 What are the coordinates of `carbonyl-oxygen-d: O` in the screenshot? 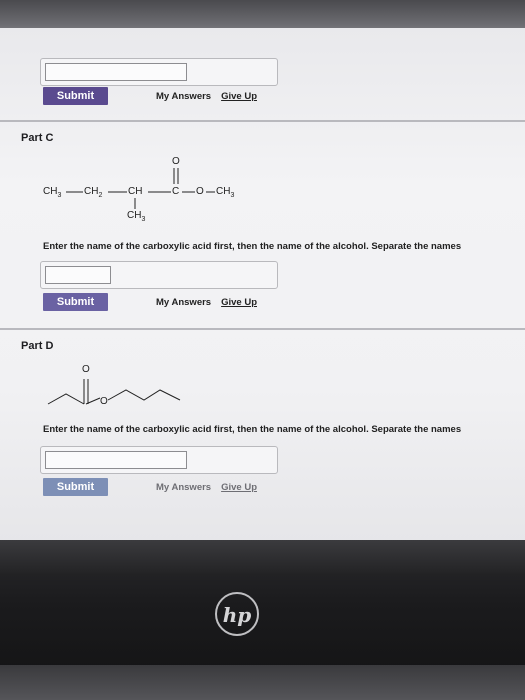 It's located at (86, 369).